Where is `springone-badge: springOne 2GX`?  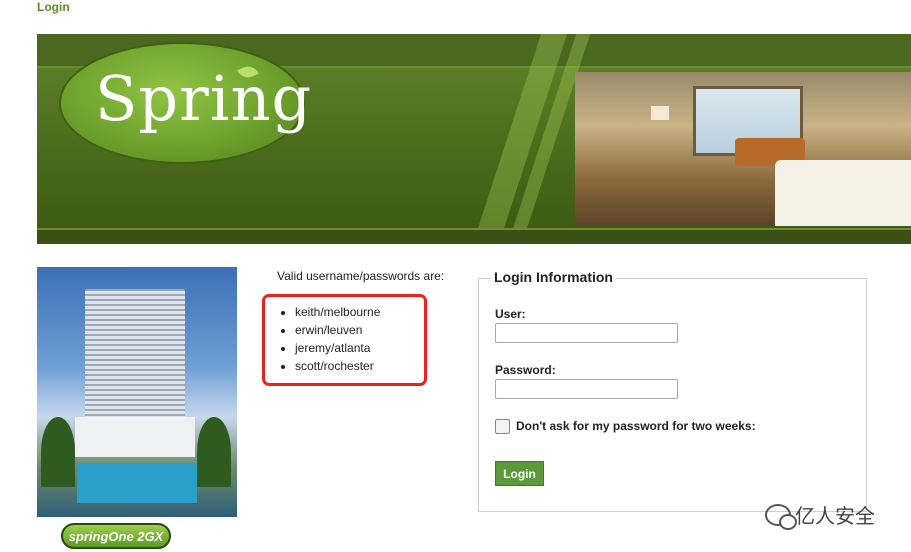
springone-badge: springOne 2GX is located at coordinates (116, 536).